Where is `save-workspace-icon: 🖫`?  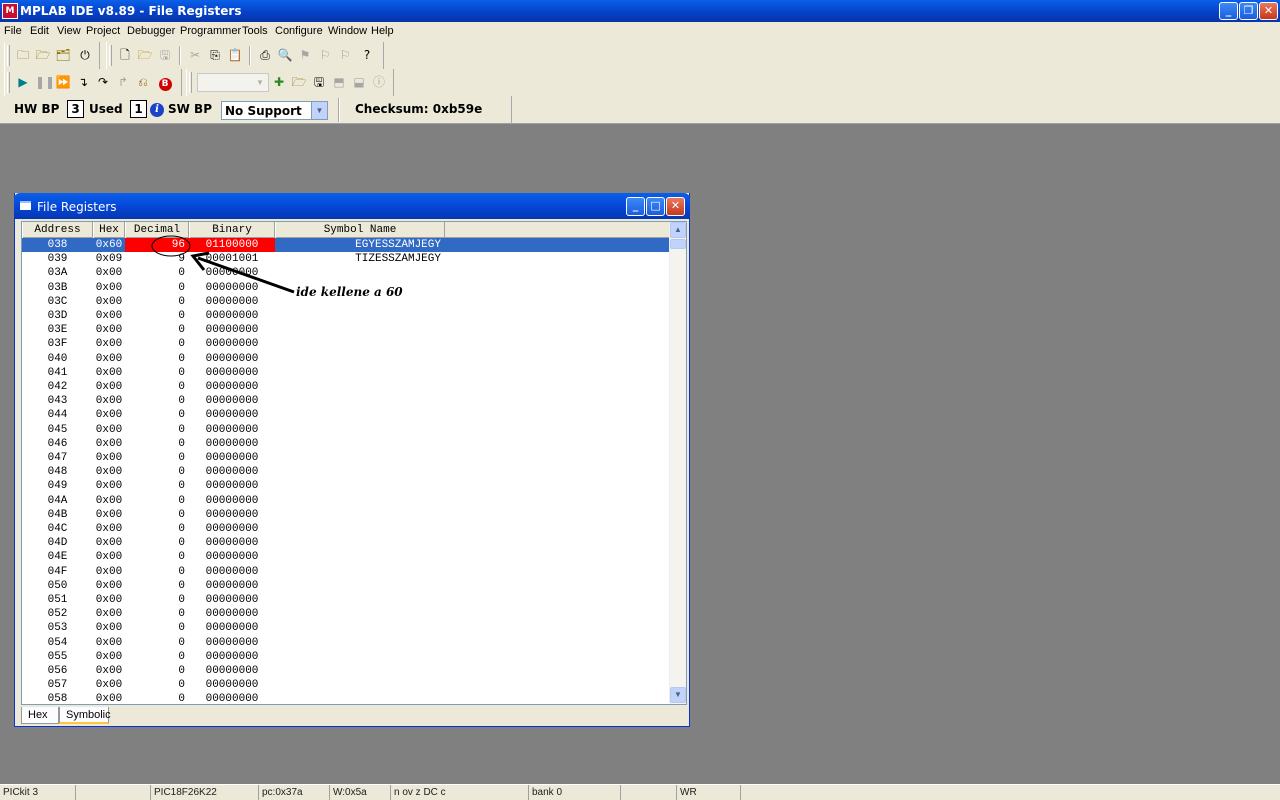
save-workspace-icon: 🖫 is located at coordinates (319, 82).